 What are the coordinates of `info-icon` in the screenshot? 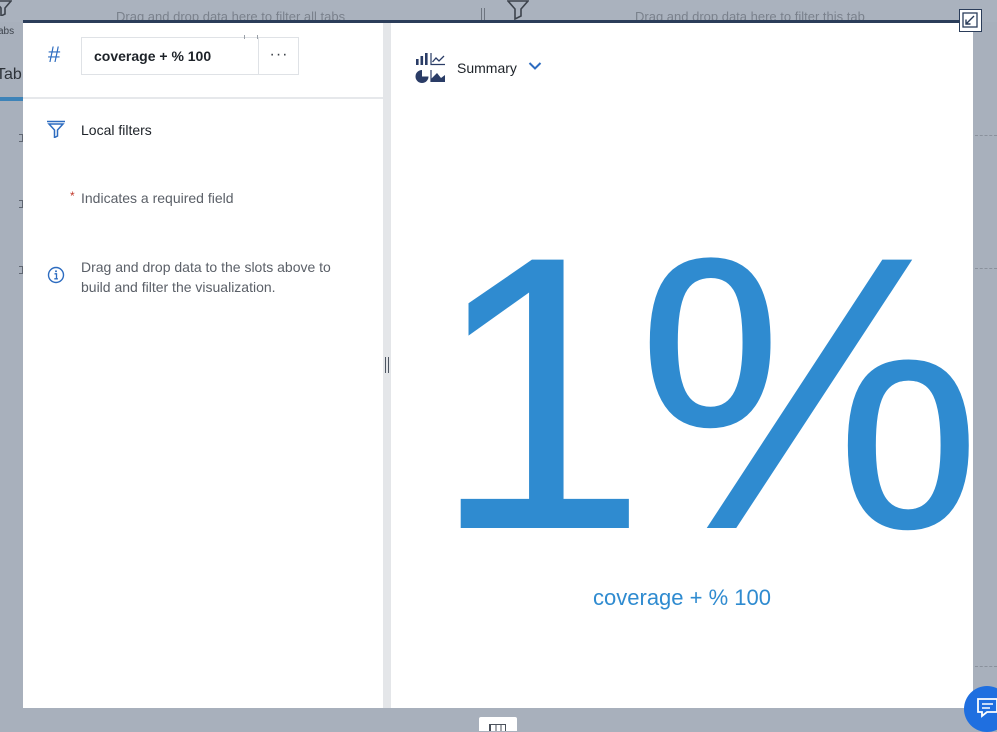 It's located at (56, 275).